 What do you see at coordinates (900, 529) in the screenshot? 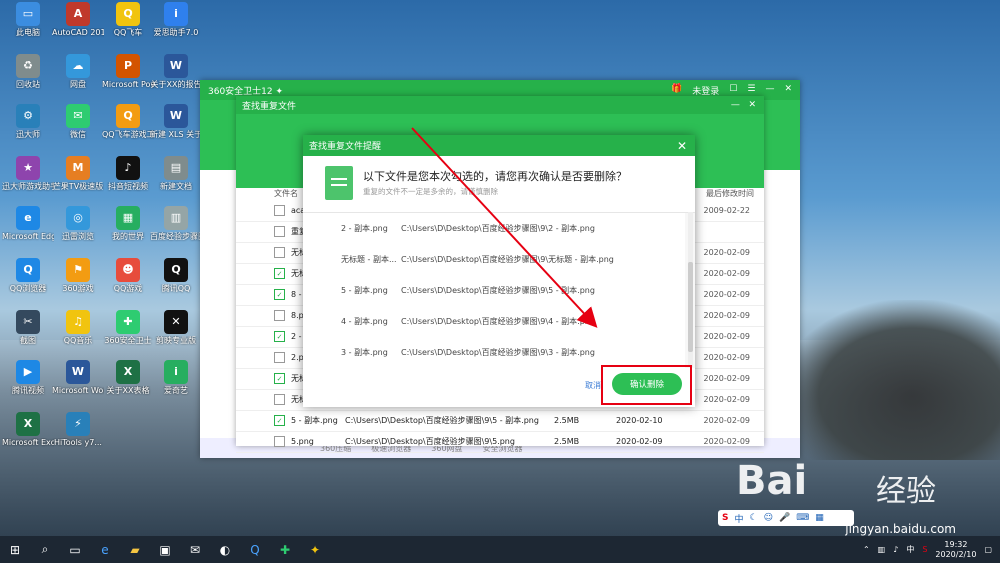
I see `watermark-url: jingyan.baidu.com` at bounding box center [900, 529].